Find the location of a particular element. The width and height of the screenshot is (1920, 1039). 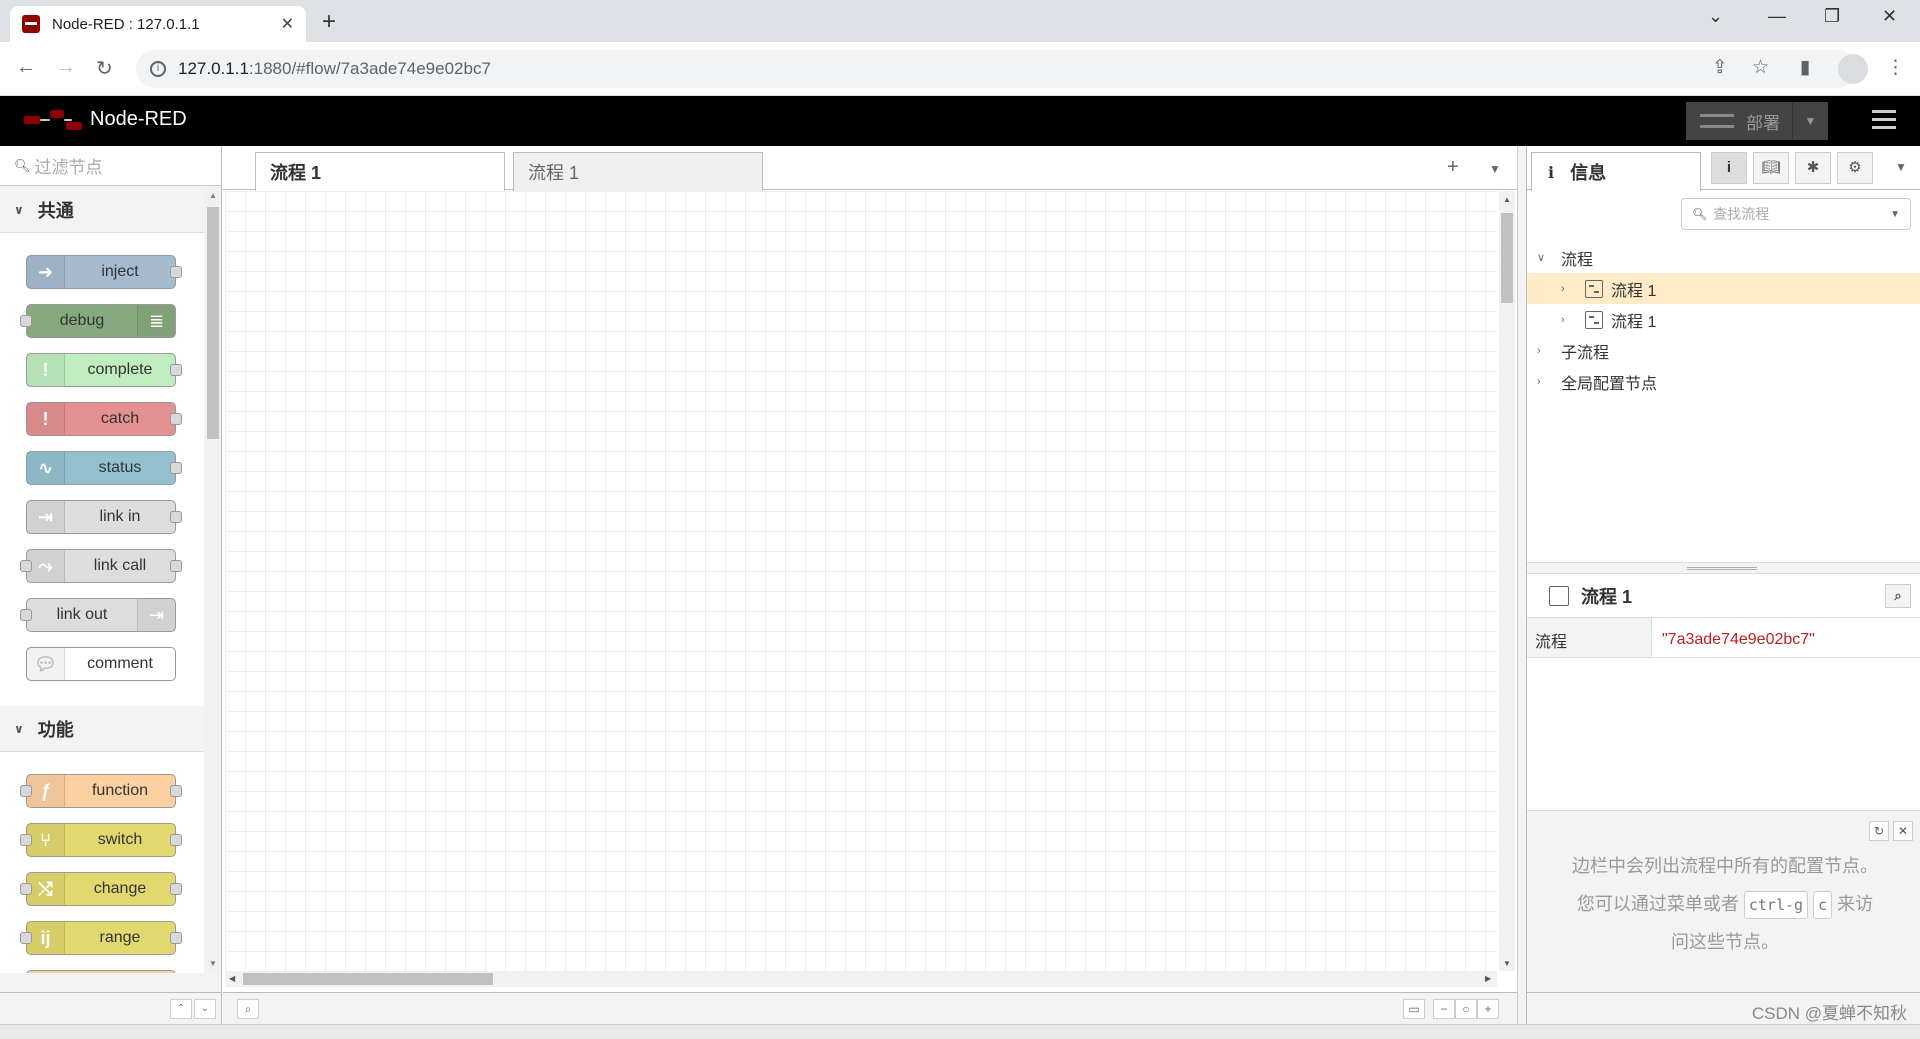

input-port is located at coordinates (26, 615).